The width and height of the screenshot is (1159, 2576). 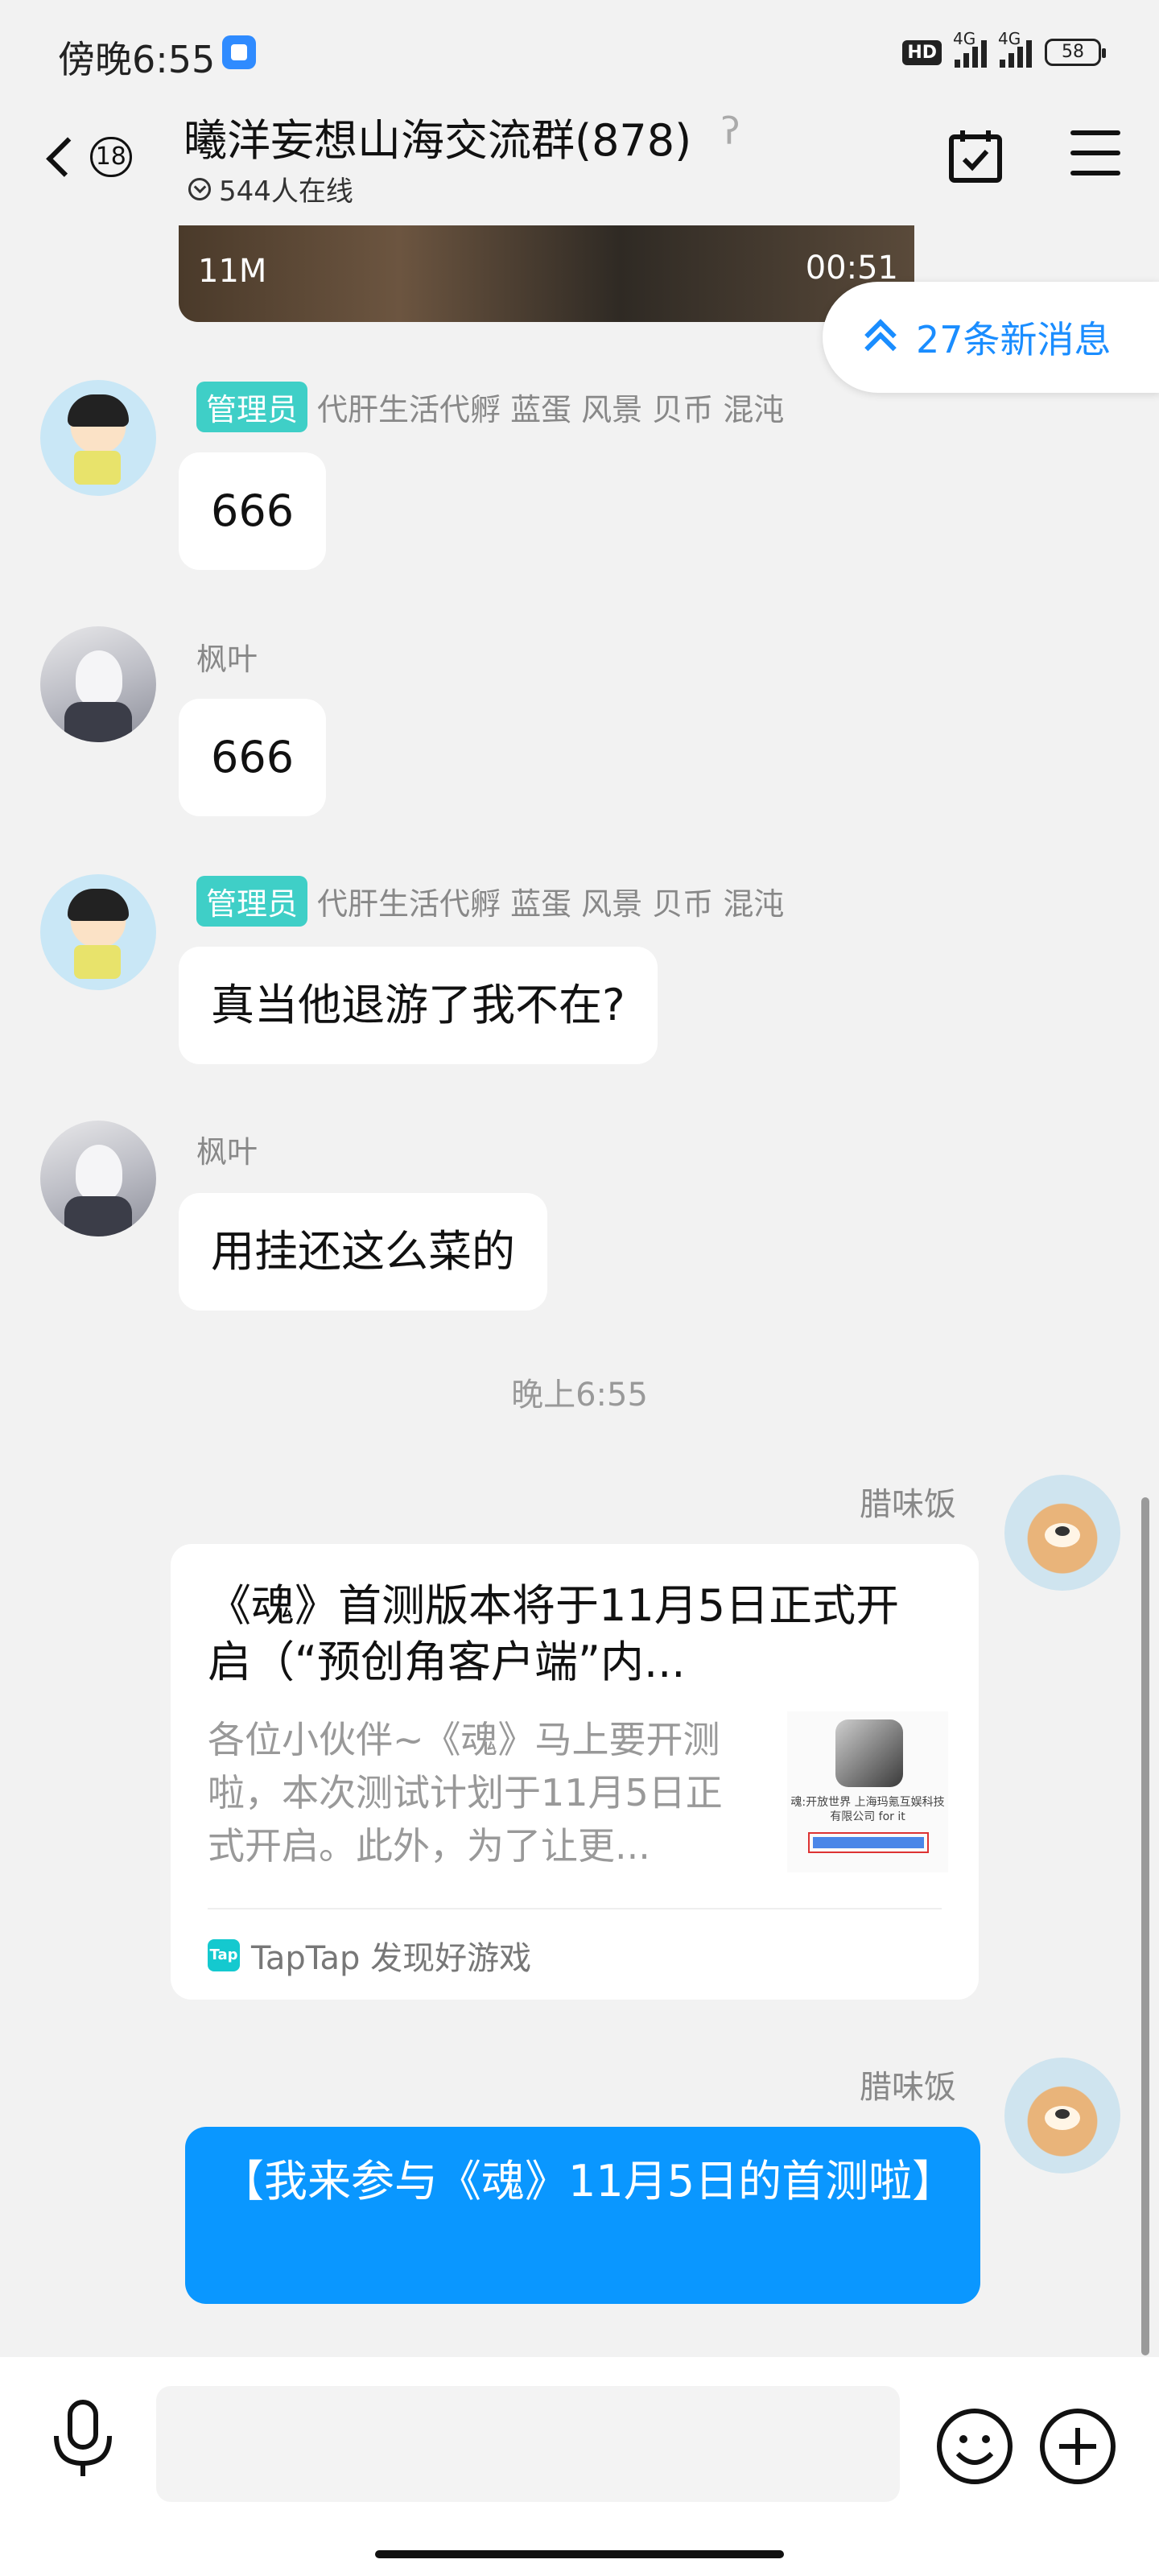 I want to click on double-chevron-up-icon, so click(x=881, y=340).